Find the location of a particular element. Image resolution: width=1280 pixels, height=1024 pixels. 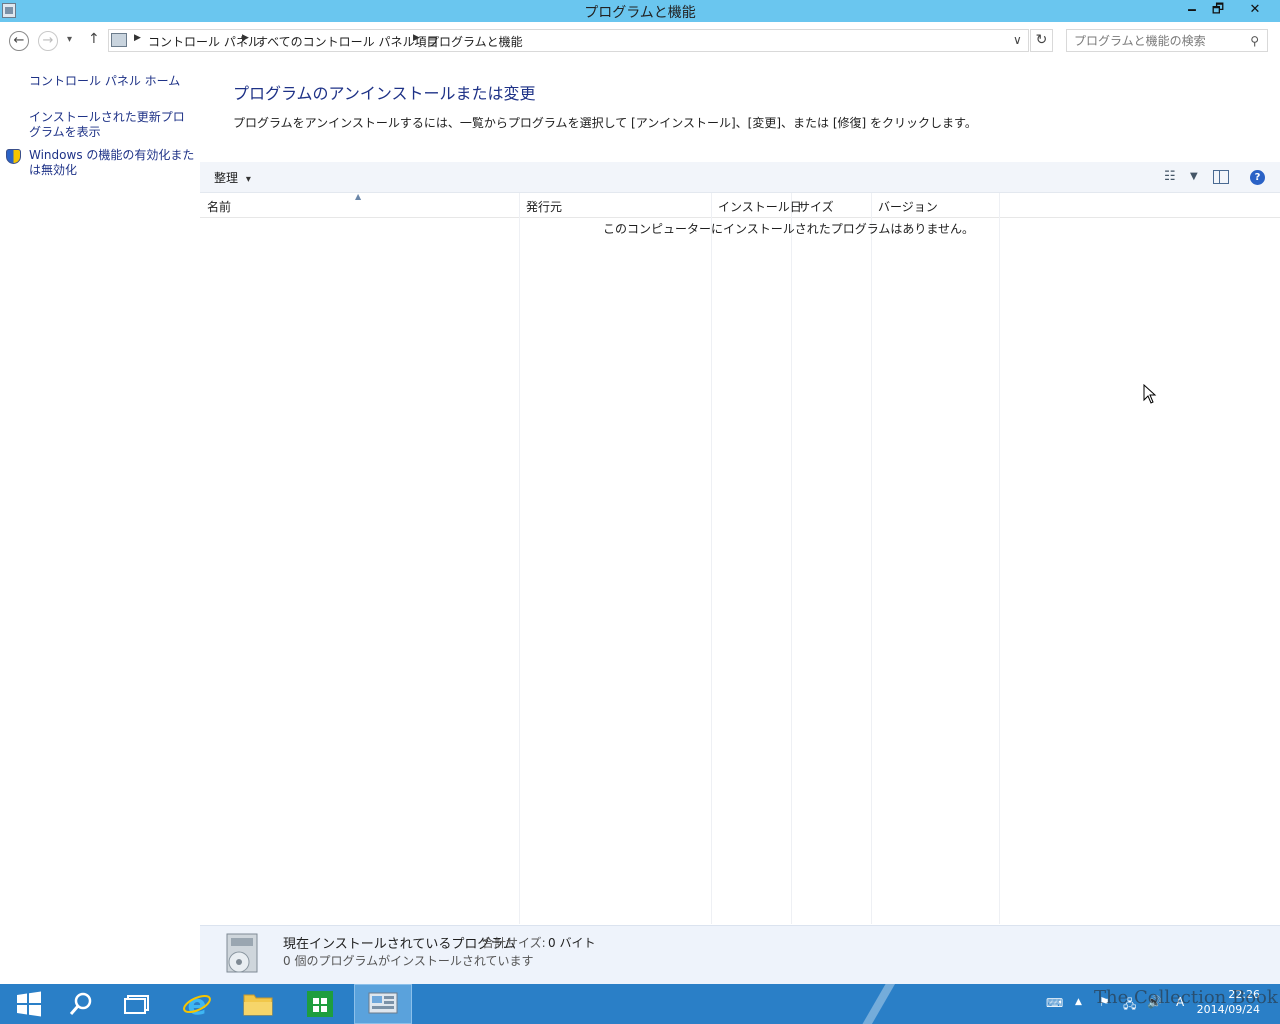

search-box: ⚲ is located at coordinates (1167, 40).